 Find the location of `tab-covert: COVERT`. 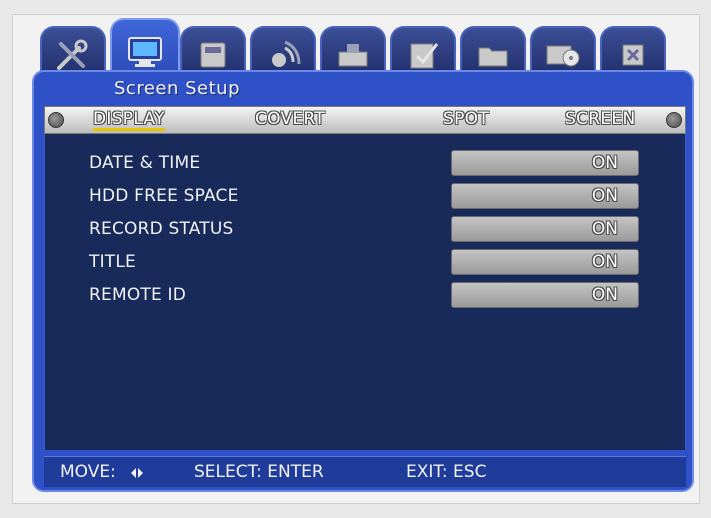

tab-covert: COVERT is located at coordinates (290, 119).